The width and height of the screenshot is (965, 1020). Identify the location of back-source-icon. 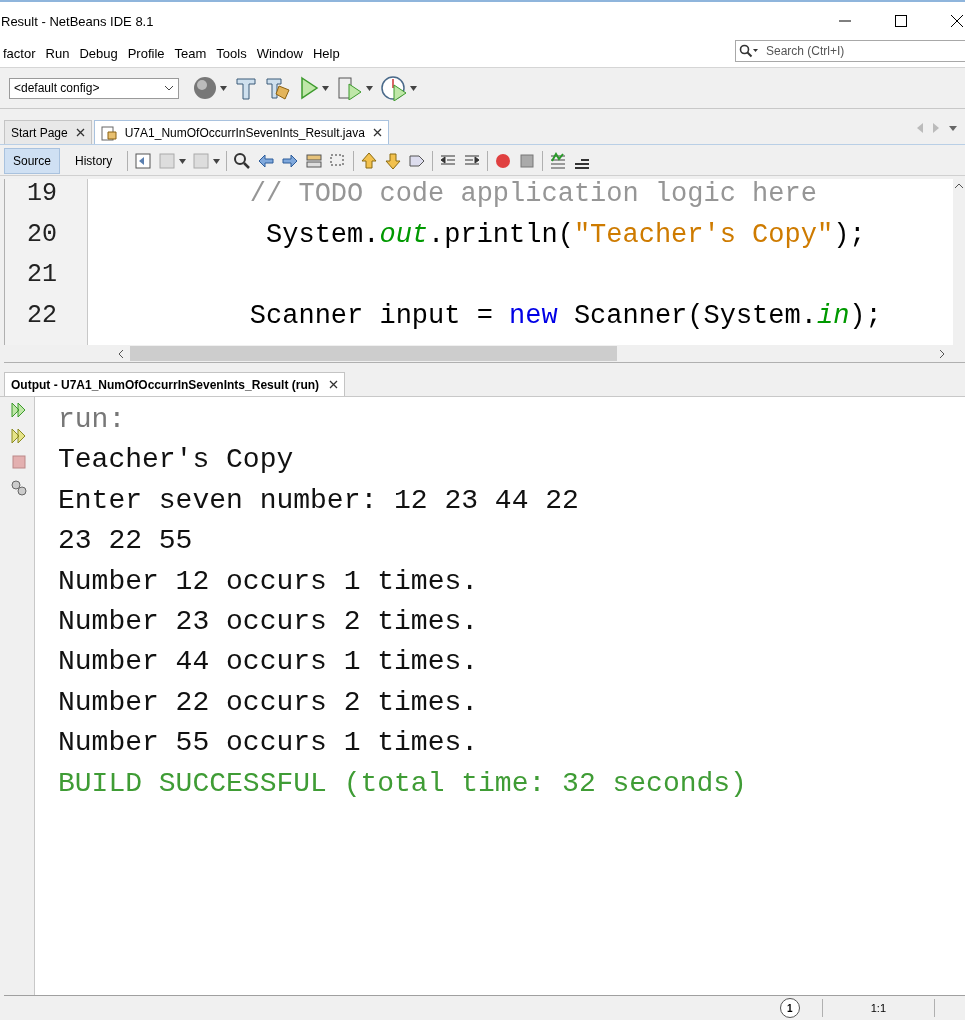
(143, 161).